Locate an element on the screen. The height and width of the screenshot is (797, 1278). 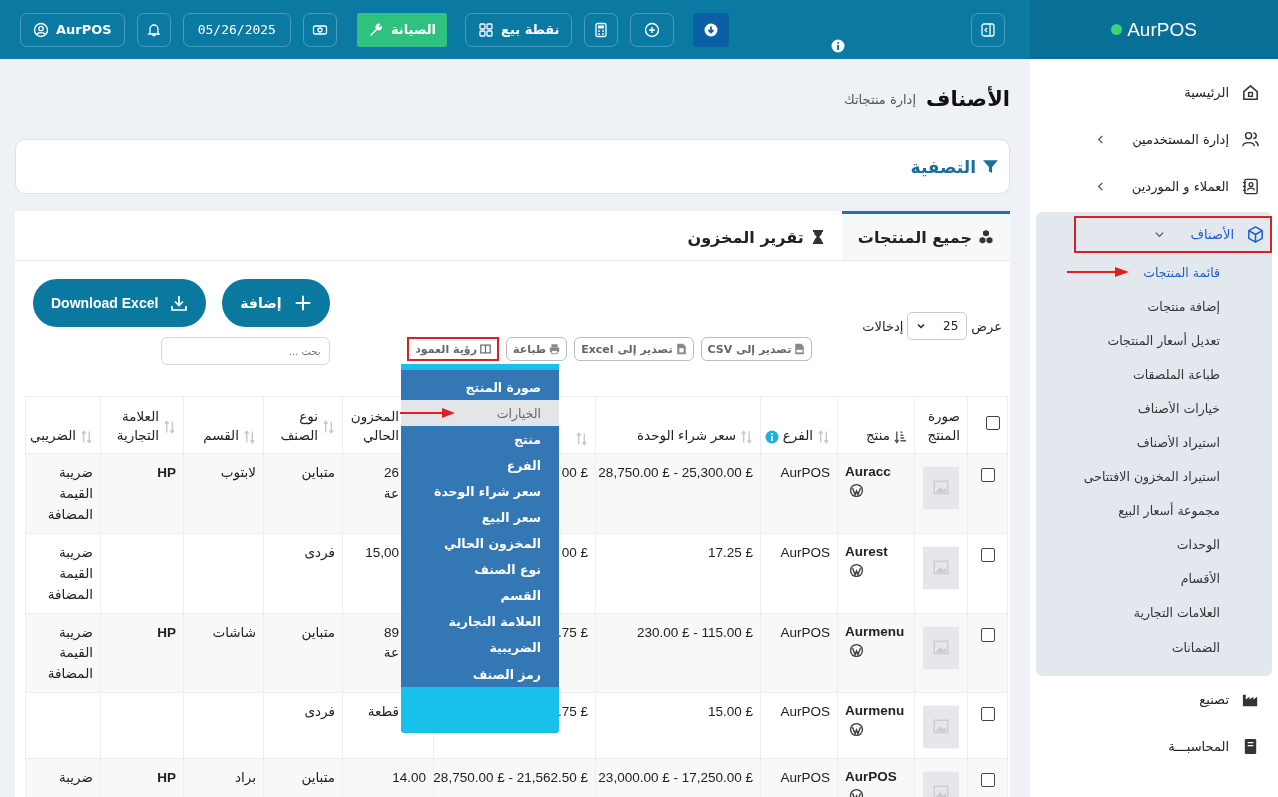
length-label: إدخالات is located at coordinates (883, 326).